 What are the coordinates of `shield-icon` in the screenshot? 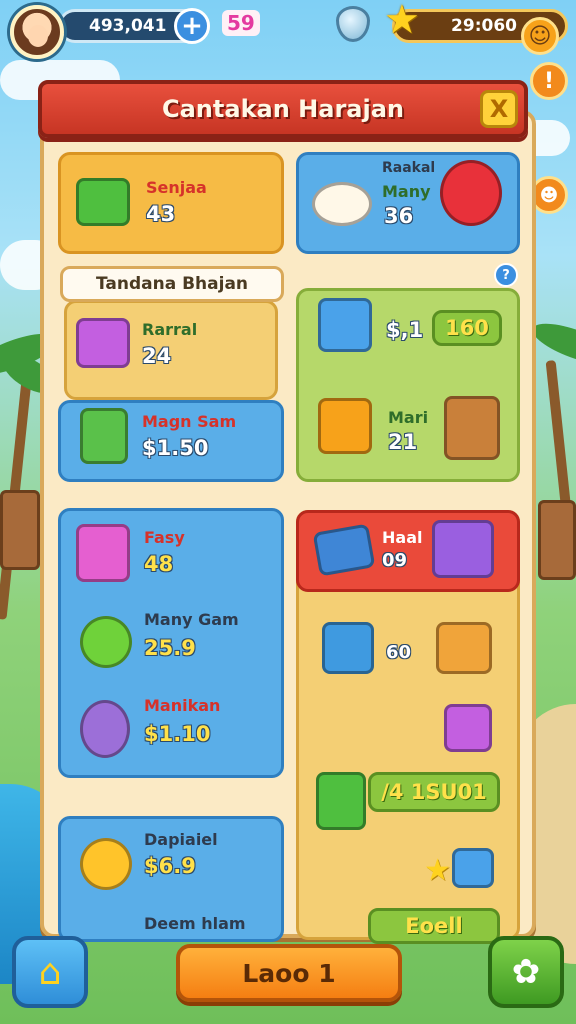 It's located at (353, 24).